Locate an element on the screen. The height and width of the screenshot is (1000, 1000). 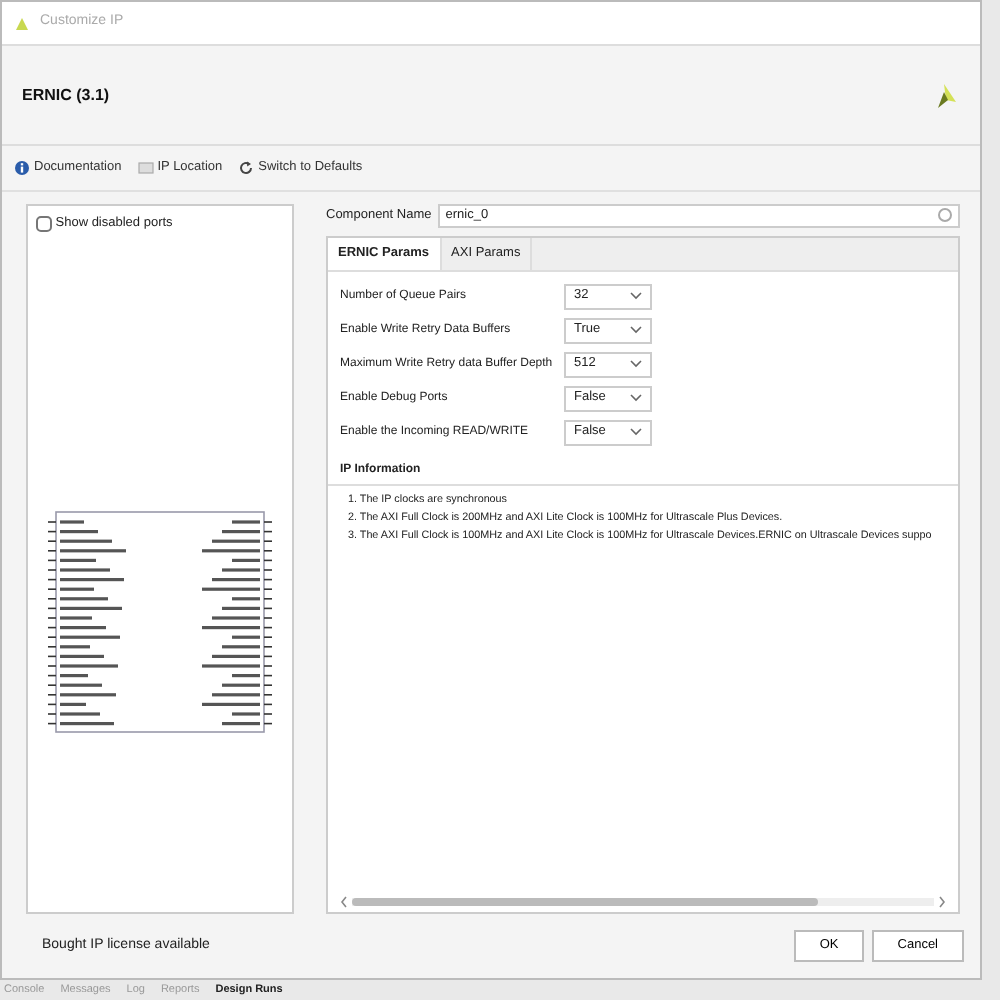
folder-icon is located at coordinates (145, 167).